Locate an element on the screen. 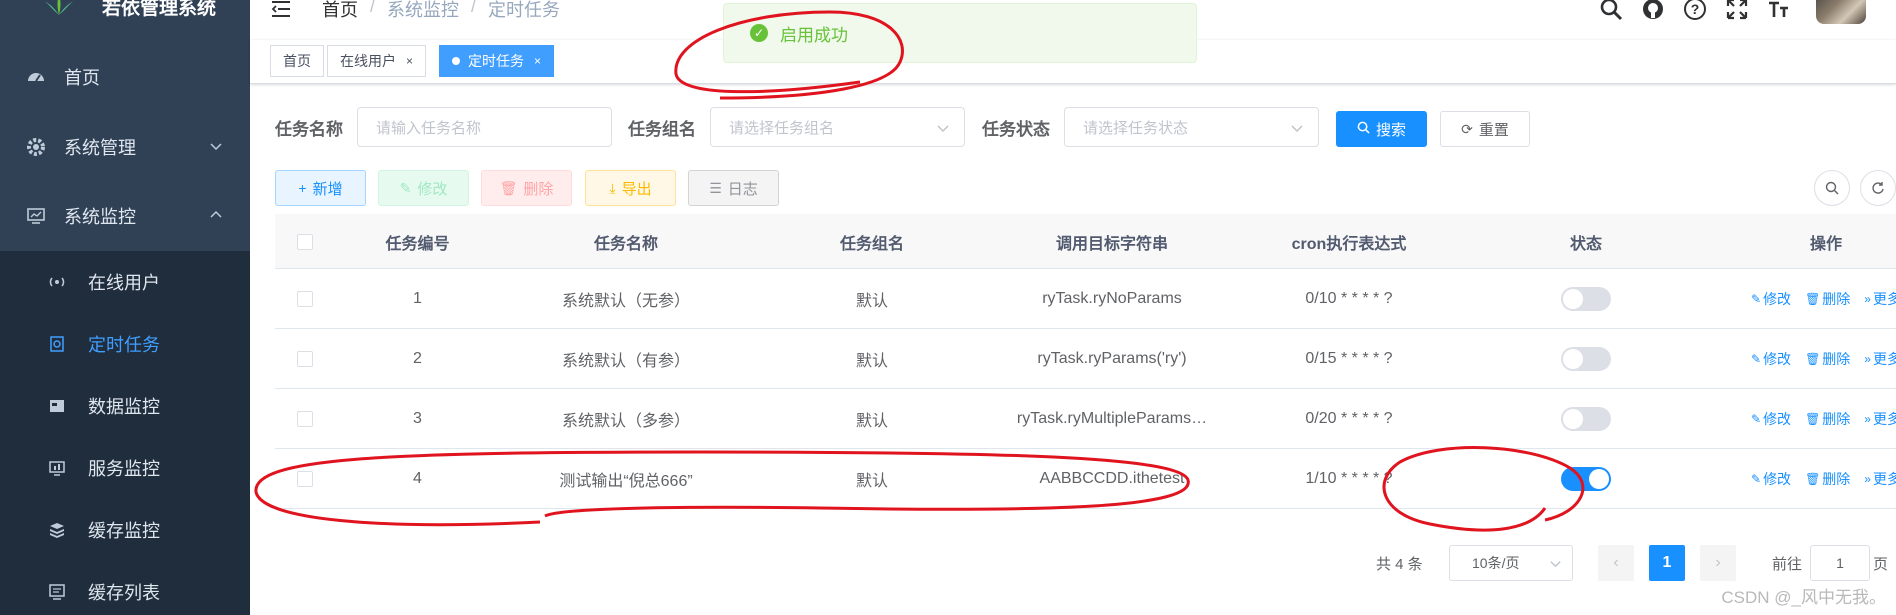 This screenshot has width=1896, height=615. sidebar-item-online-users: 在线用户 is located at coordinates (125, 282).